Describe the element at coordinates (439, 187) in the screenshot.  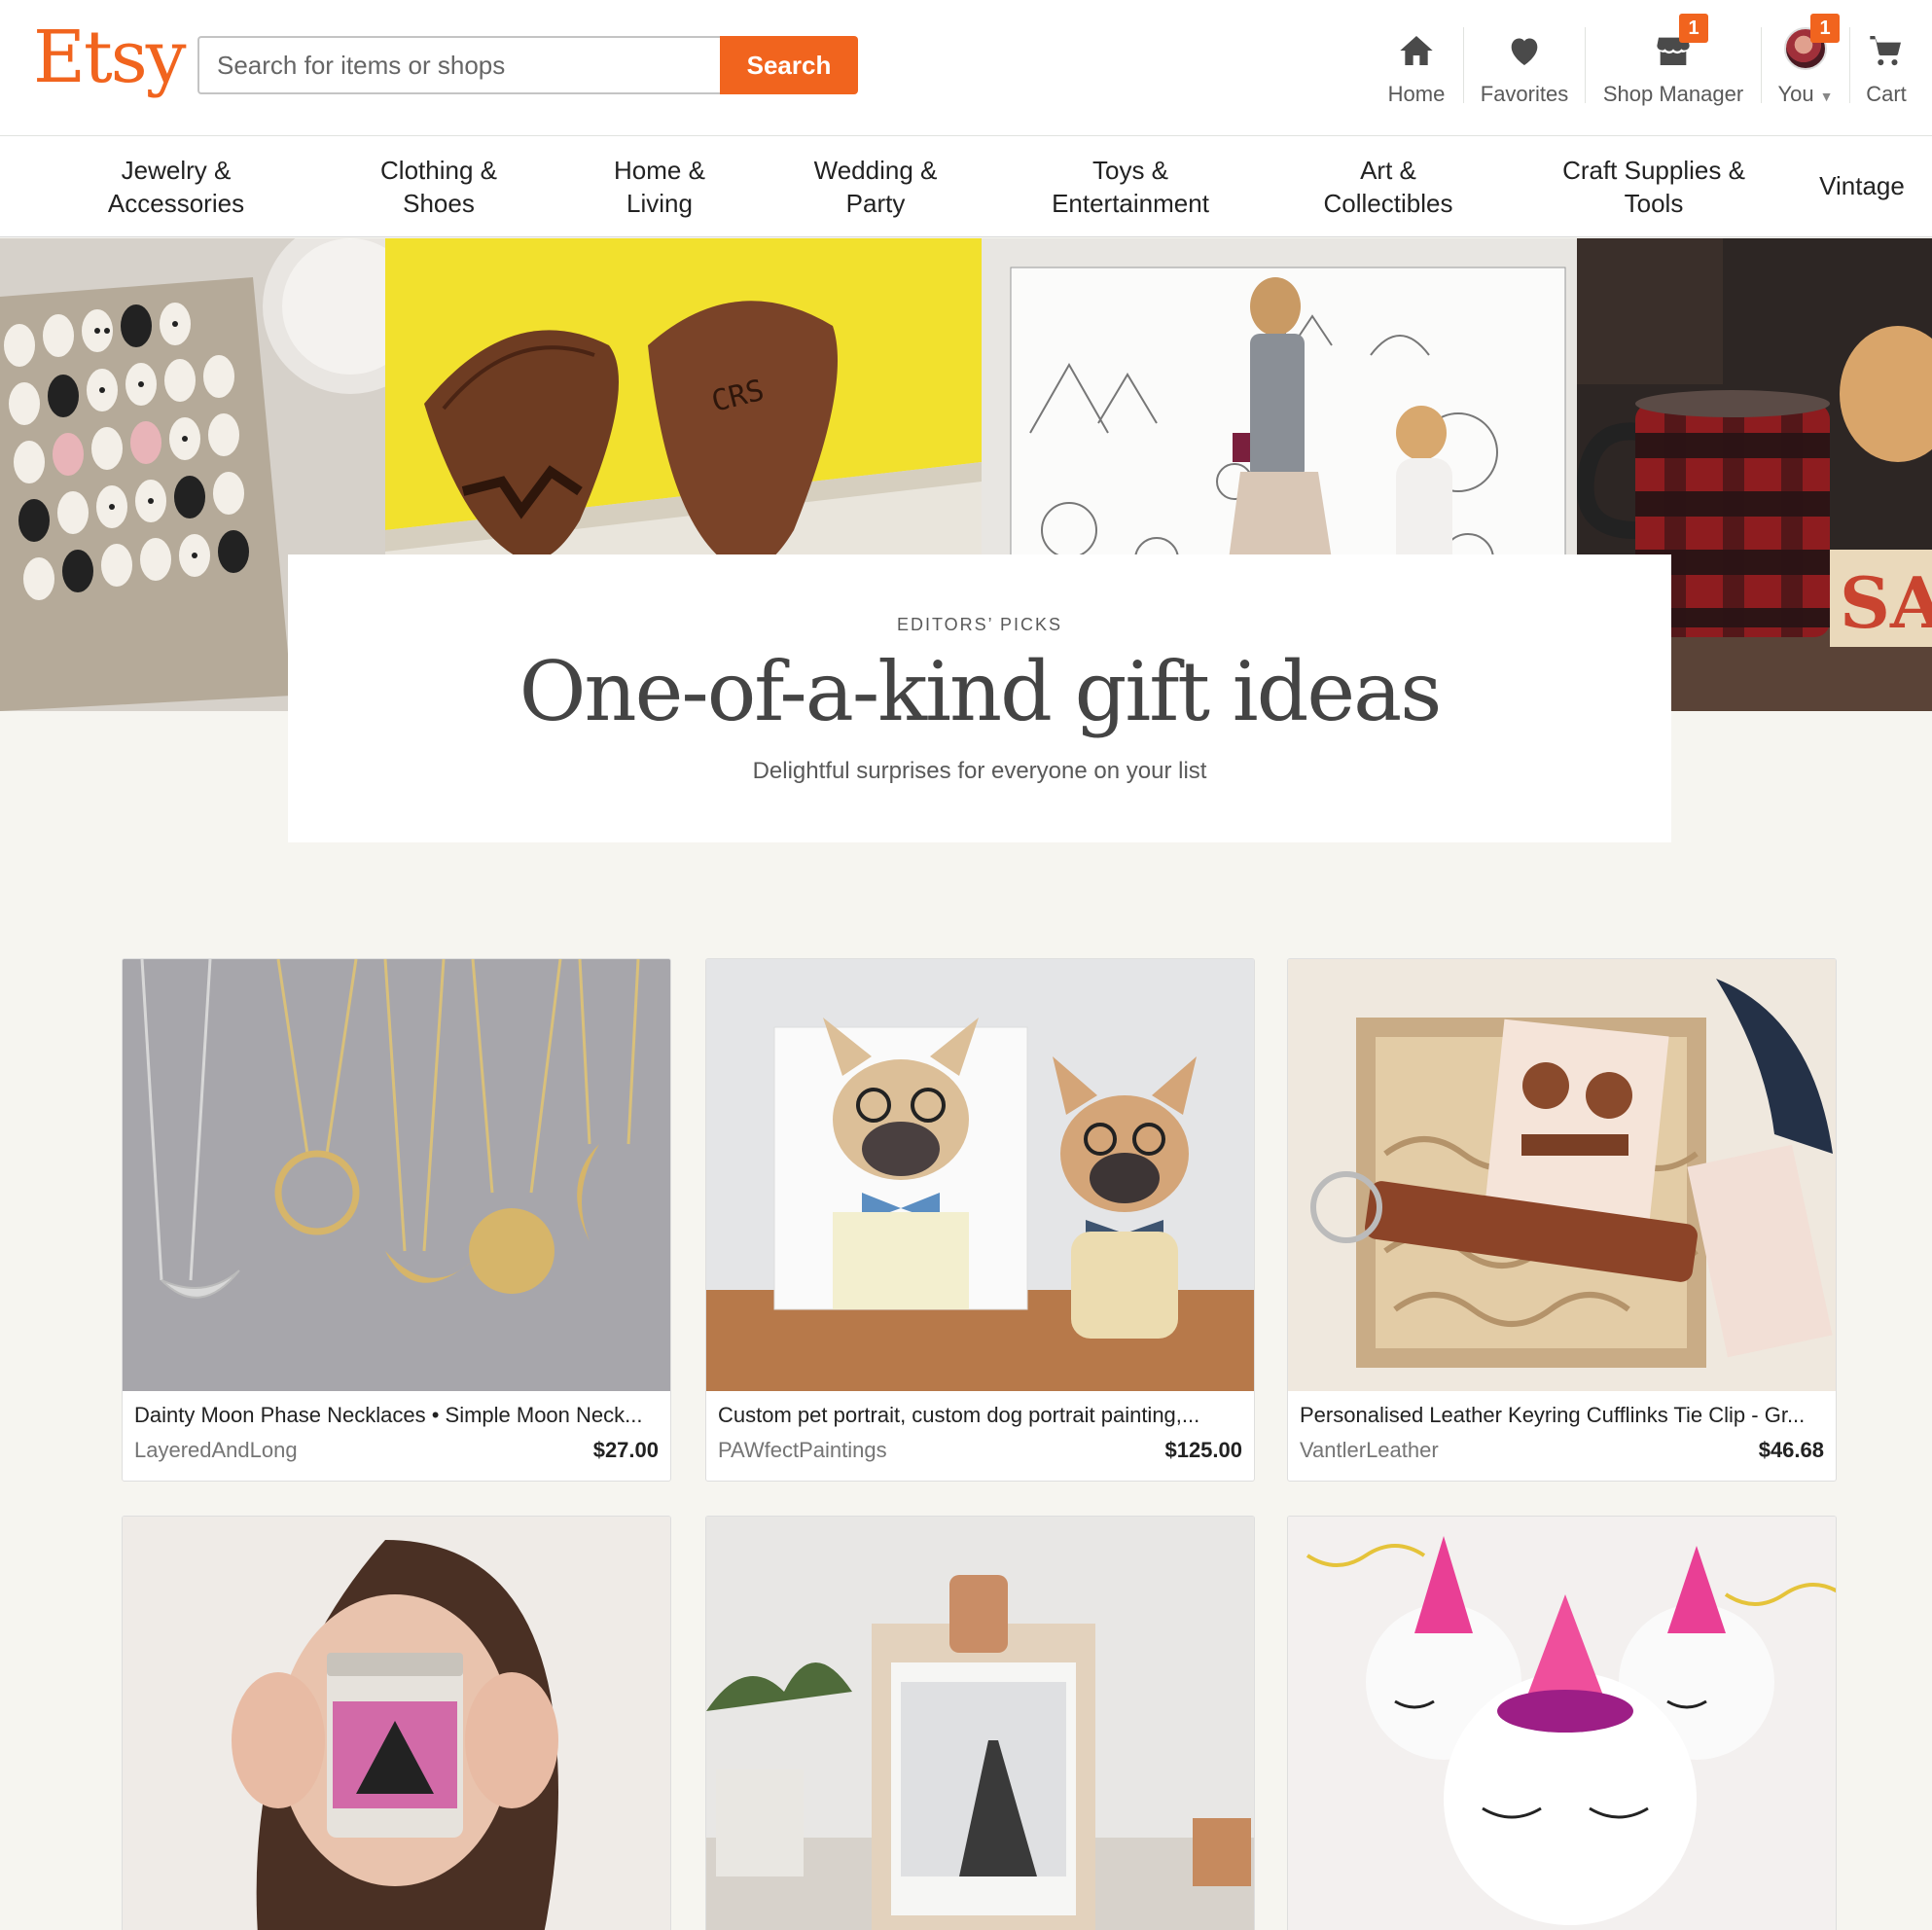
I see `category-clothing-shoes: Clothing & Shoes` at that location.